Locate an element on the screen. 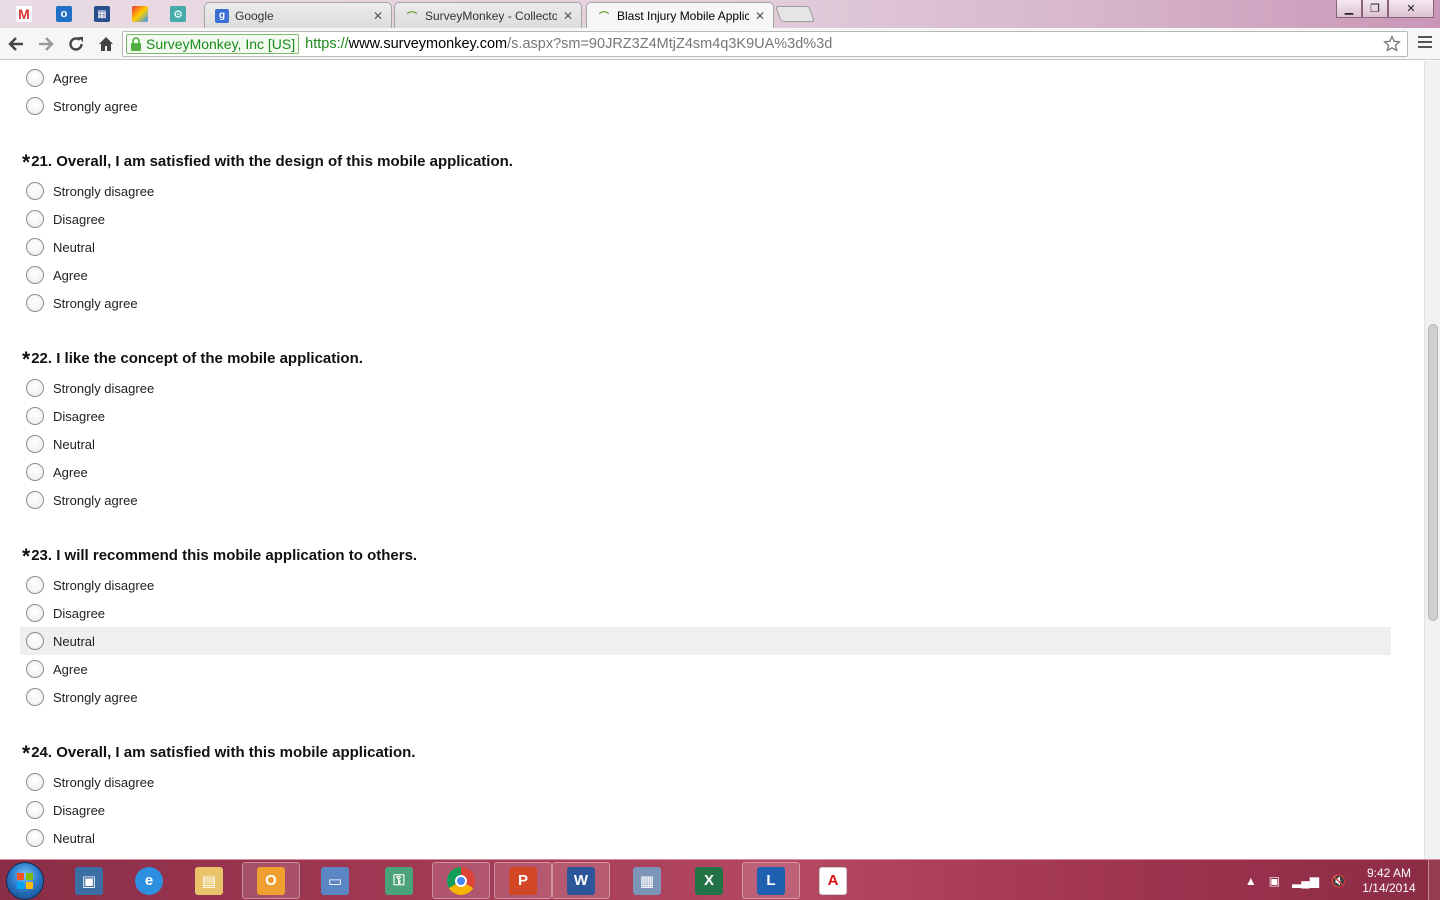 The image size is (1440, 900). taskbar-app-chrome is located at coordinates (461, 880).